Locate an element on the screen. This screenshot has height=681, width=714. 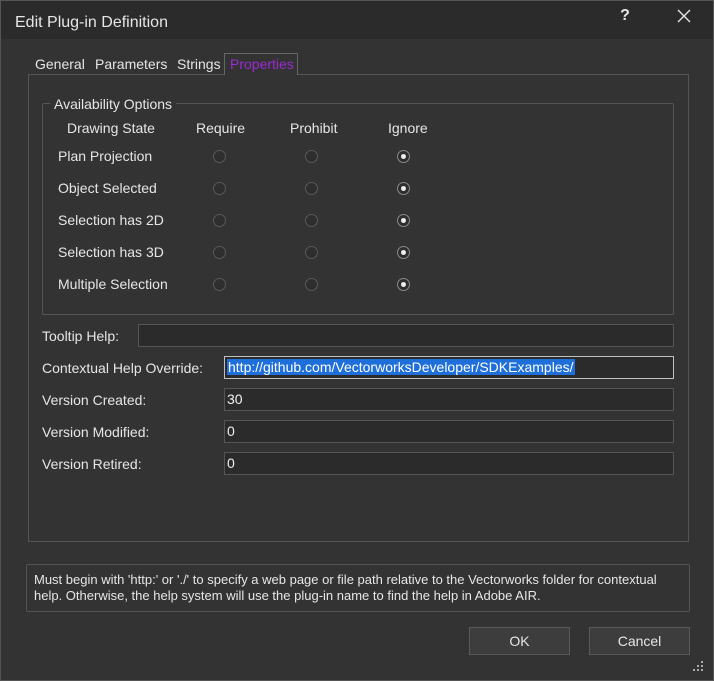
plan-projection-require-radio is located at coordinates (219, 156).